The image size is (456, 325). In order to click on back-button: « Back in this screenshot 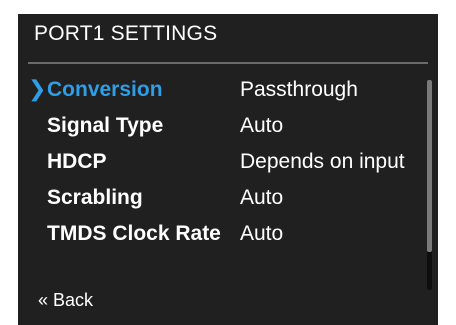, I will do `click(65, 300)`.